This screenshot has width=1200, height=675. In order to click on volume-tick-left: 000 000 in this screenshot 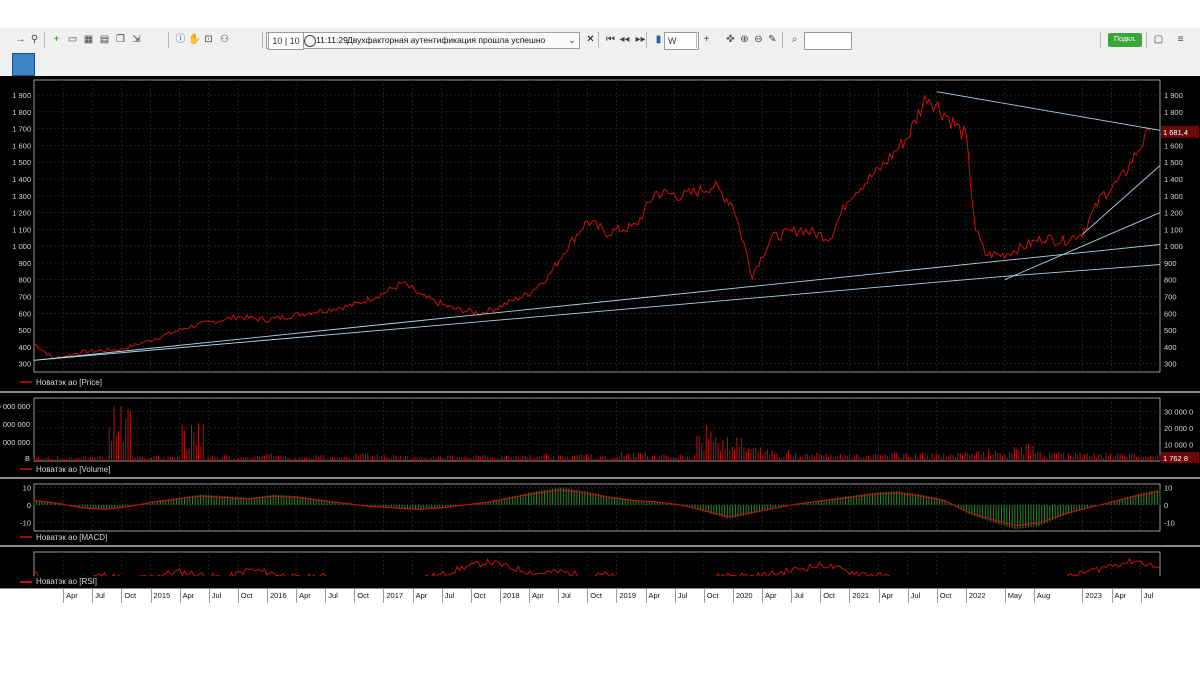, I will do `click(16, 442)`.